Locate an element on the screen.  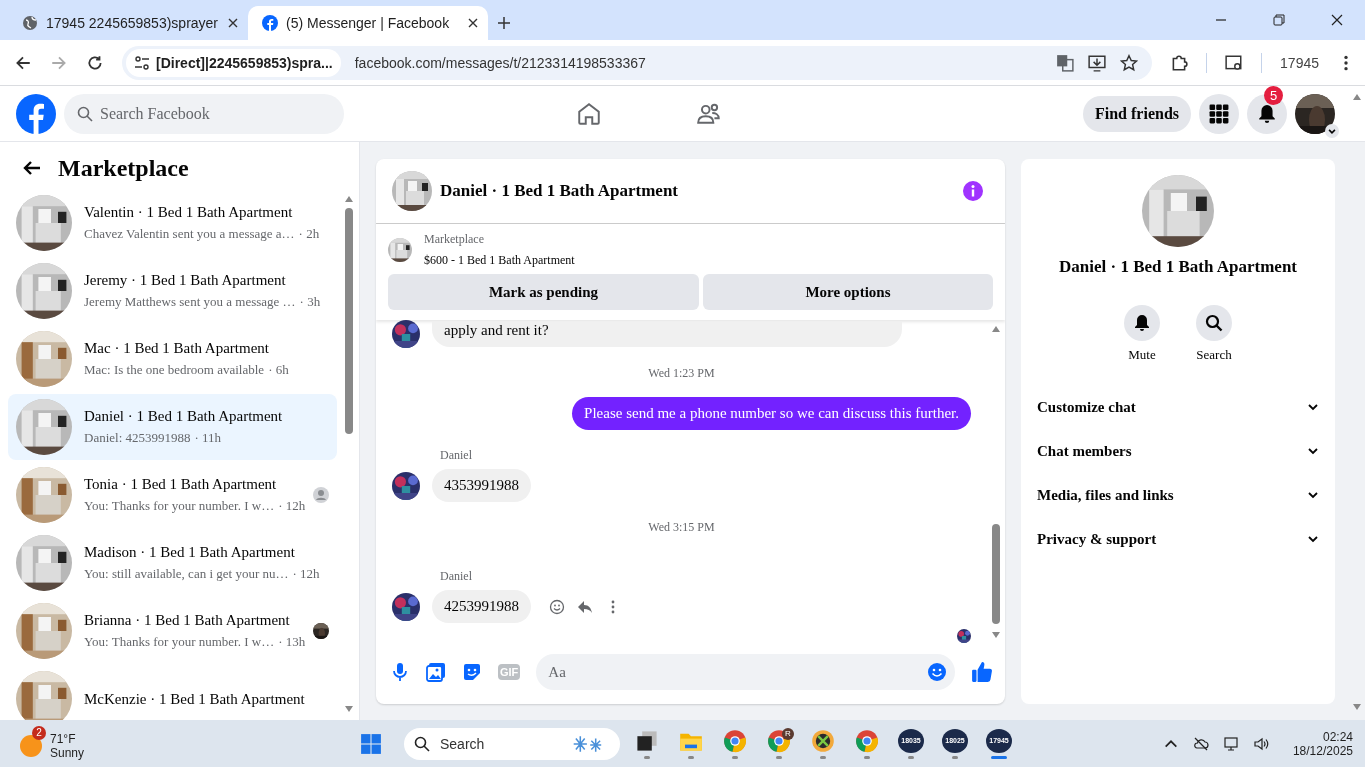
listing-label: Marketplace is located at coordinates (454, 239).